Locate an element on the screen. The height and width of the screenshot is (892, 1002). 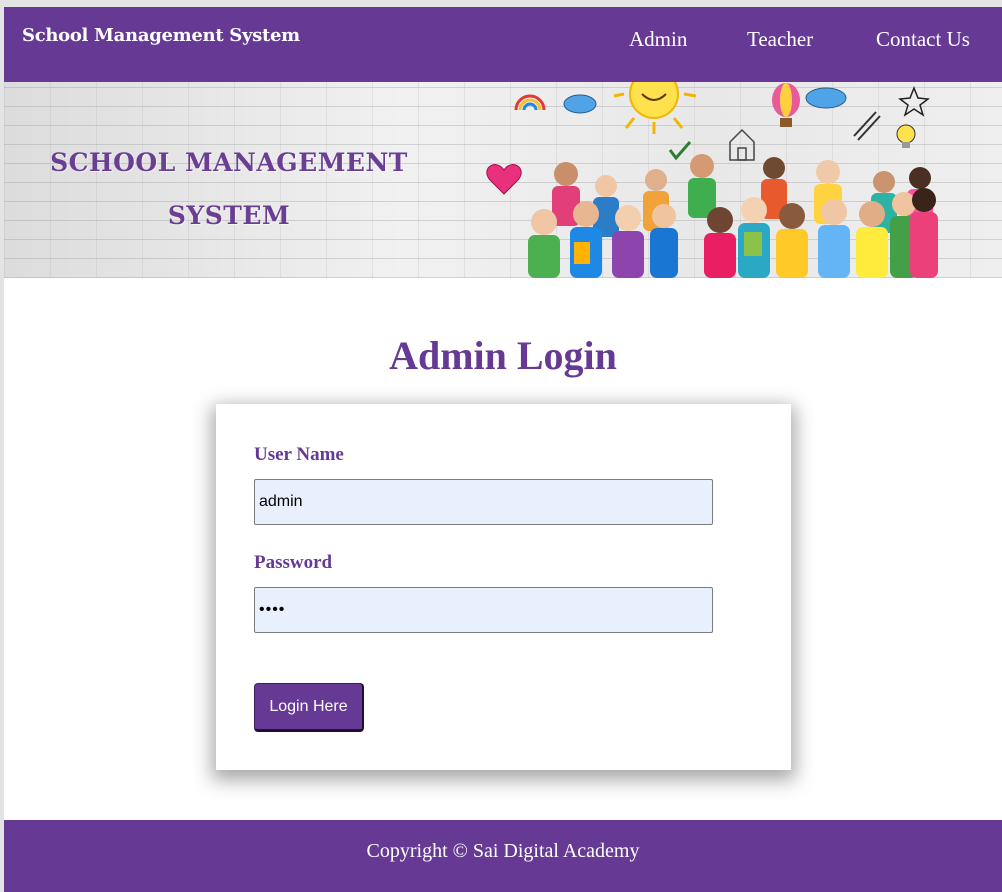
children-group-illustration is located at coordinates (712, 180).